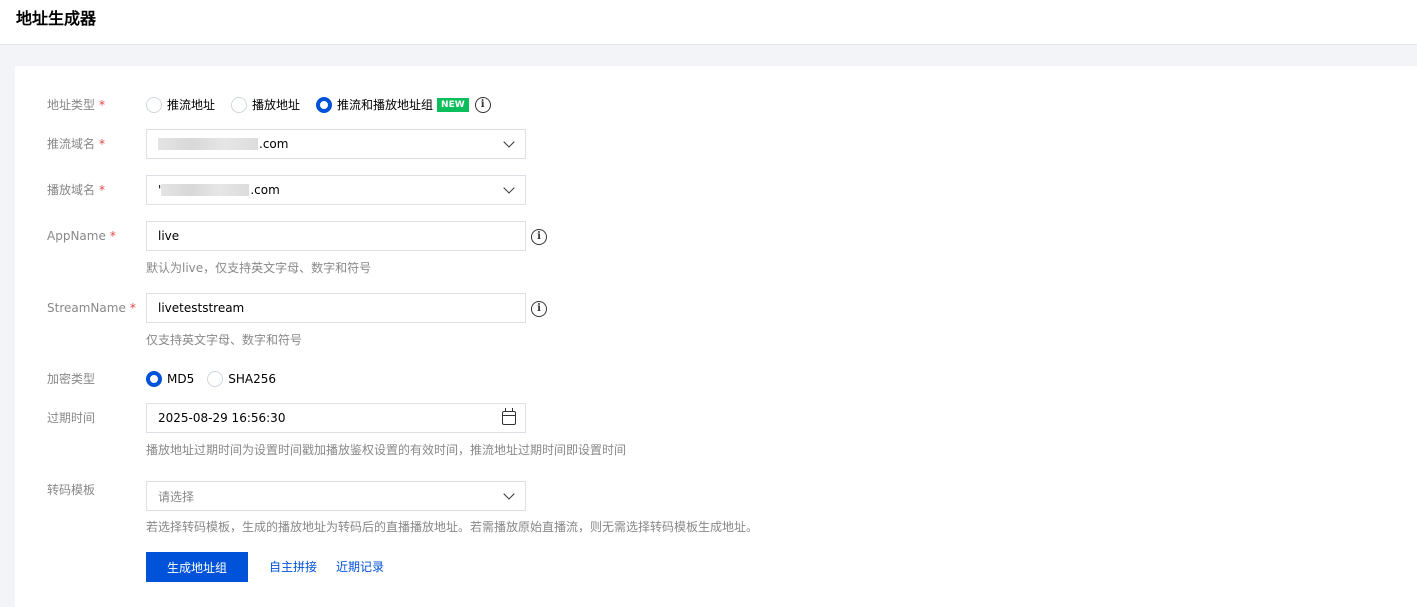 The height and width of the screenshot is (607, 1417). What do you see at coordinates (224, 340) in the screenshot?
I see `stream-name-hint: 仅支持英文字母、数字和符号` at bounding box center [224, 340].